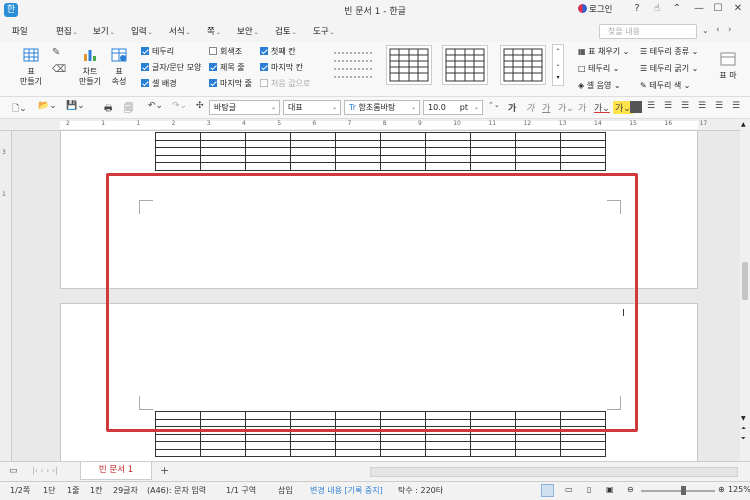 This screenshot has height=500, width=750. Describe the element at coordinates (6, 296) in the screenshot. I see `vertical-ruler: 3 1` at that location.